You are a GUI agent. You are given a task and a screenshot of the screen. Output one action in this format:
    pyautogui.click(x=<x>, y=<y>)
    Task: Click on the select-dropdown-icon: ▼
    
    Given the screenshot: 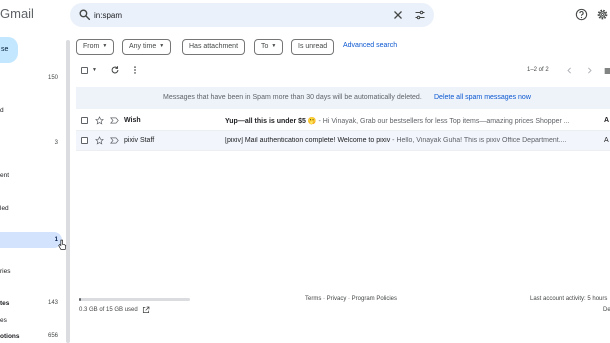 What is the action you would take?
    pyautogui.click(x=94, y=70)
    